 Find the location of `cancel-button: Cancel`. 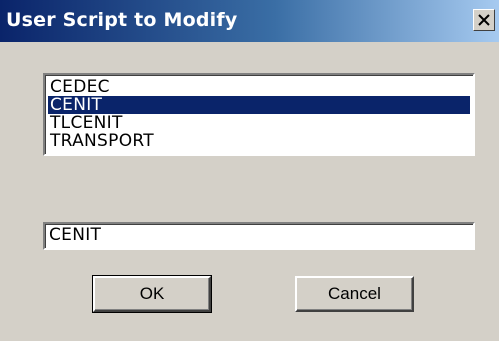

cancel-button: Cancel is located at coordinates (354, 294).